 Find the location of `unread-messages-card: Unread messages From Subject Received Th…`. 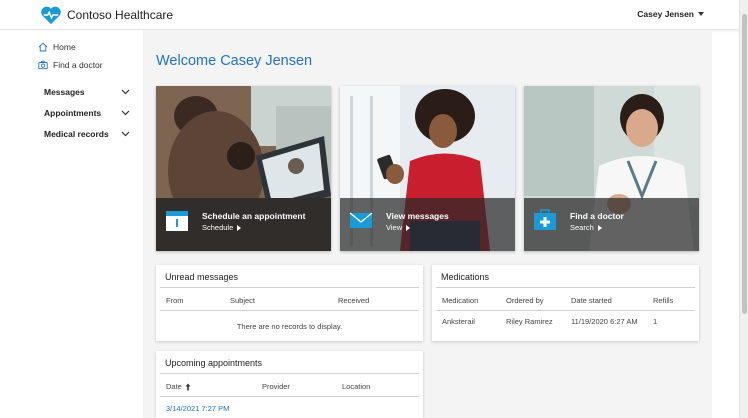

unread-messages-card: Unread messages From Subject Received Th… is located at coordinates (289, 303).